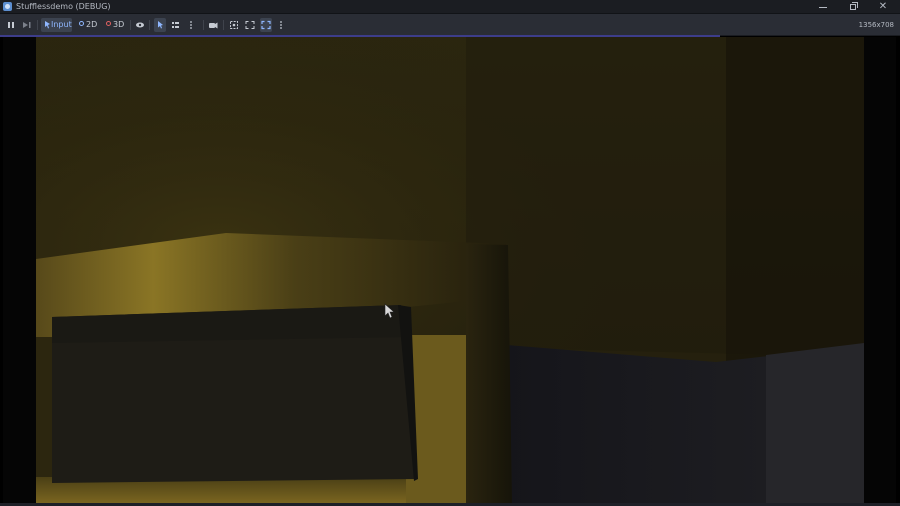 The height and width of the screenshot is (506, 900). What do you see at coordinates (450, 25) in the screenshot?
I see `debug-toolbar: Input 2D 3D 1356x708` at bounding box center [450, 25].